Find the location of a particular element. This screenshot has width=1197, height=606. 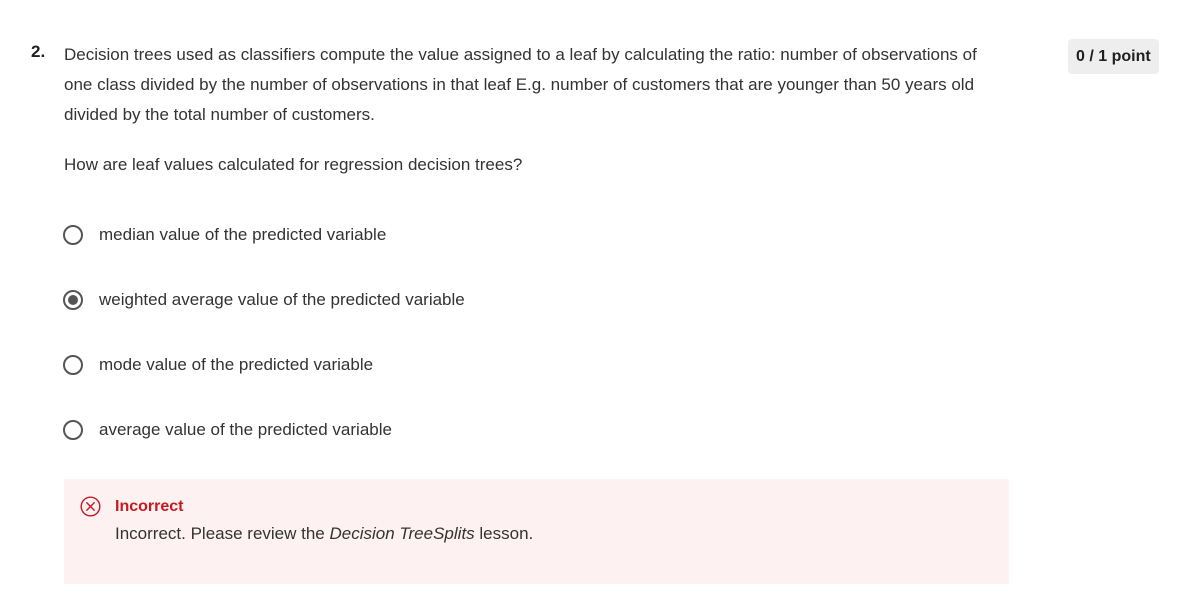

points-badge: 0 / 1 point is located at coordinates (1113, 56).